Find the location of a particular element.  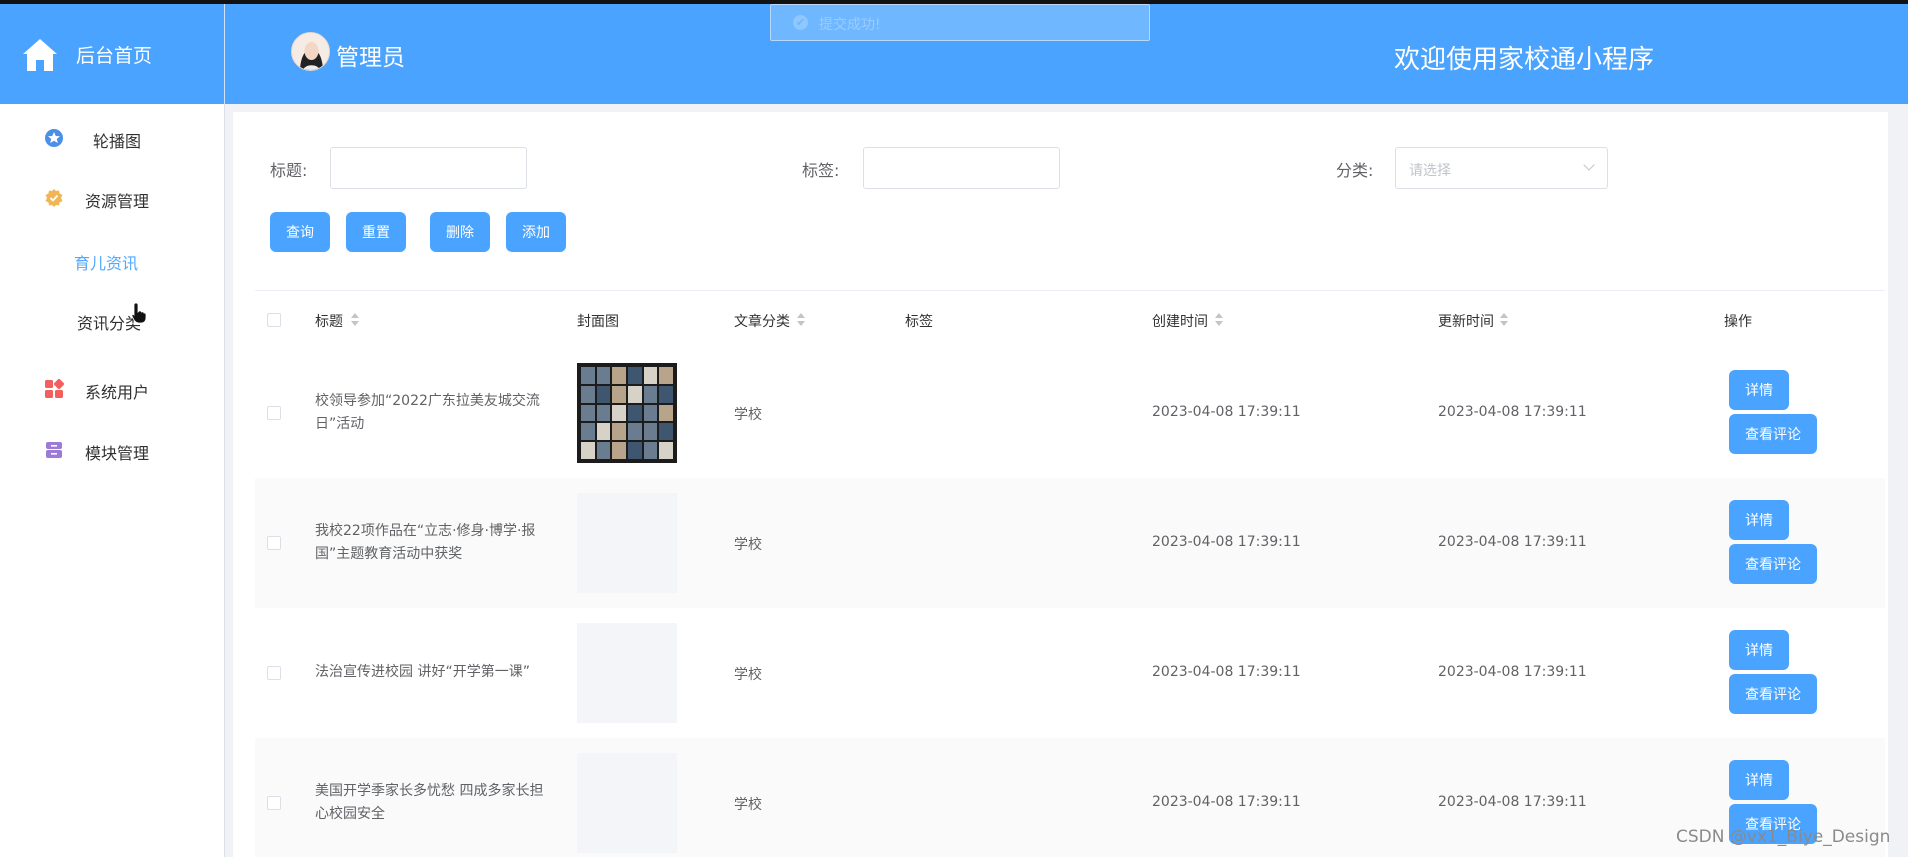

sidebar-item-parenting-news: 育儿资讯 is located at coordinates (112, 260).